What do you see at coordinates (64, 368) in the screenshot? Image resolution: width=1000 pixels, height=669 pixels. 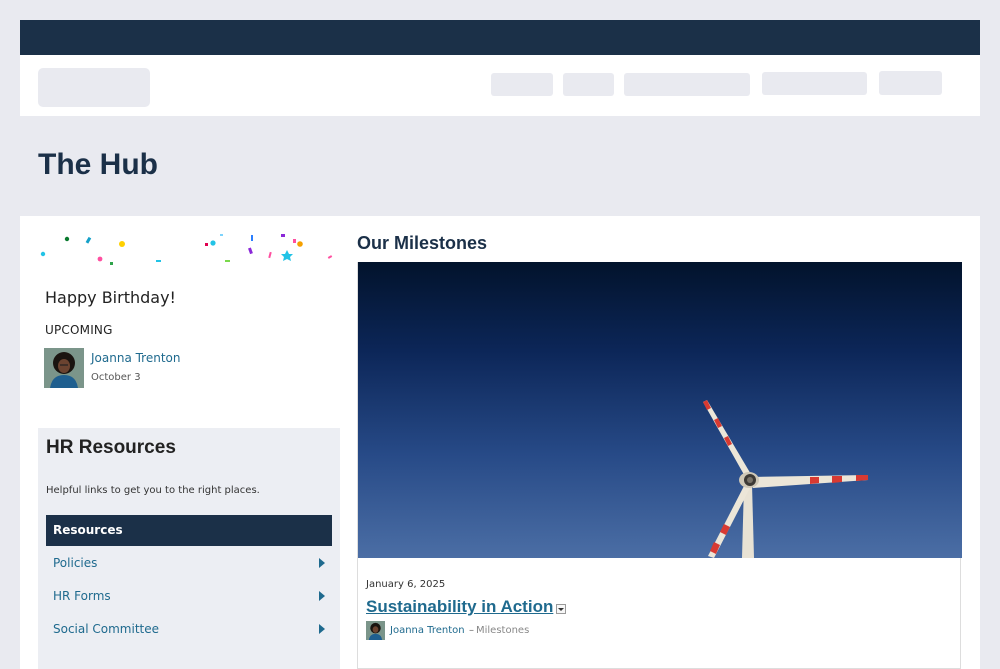 I see `avatar` at bounding box center [64, 368].